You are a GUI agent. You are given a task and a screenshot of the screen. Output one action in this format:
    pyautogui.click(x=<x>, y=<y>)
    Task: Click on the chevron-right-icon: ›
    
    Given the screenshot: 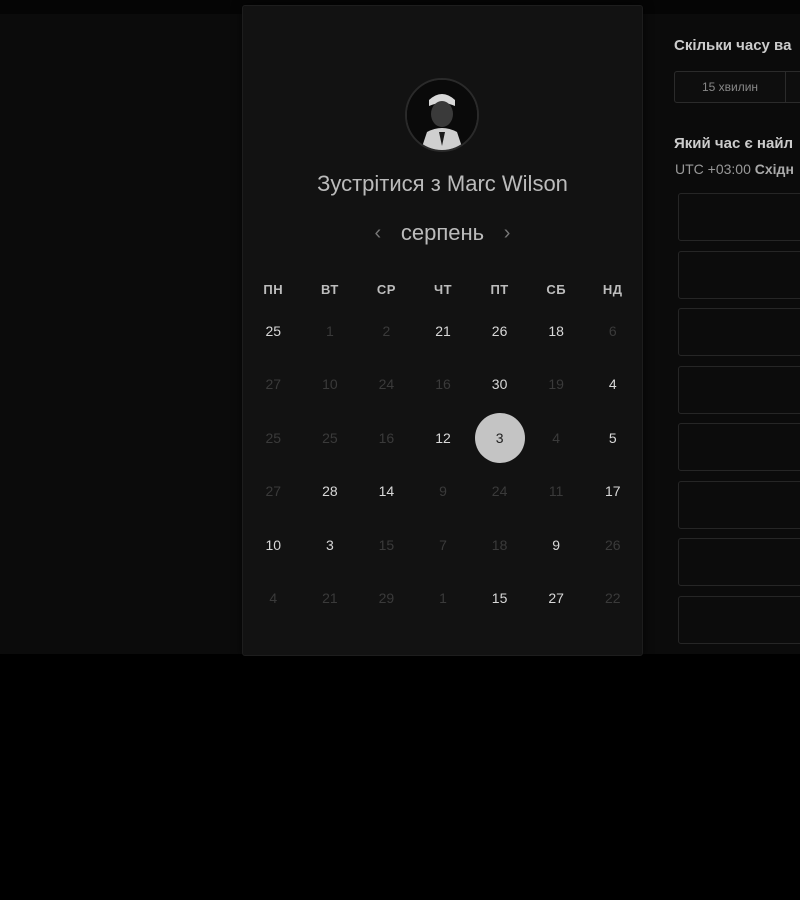 What is the action you would take?
    pyautogui.click(x=507, y=233)
    